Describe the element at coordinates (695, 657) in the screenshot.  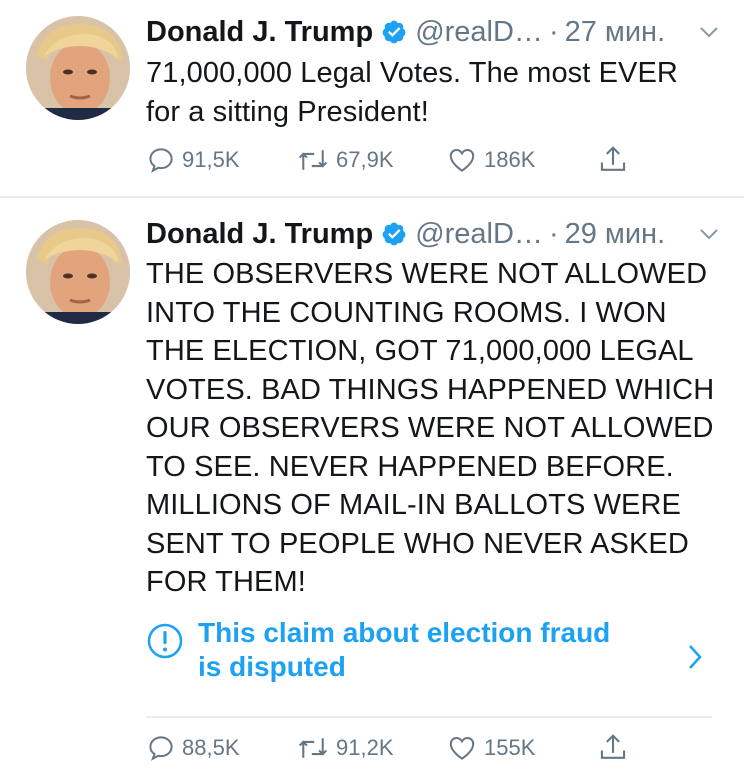
I see `chevron-right-icon` at that location.